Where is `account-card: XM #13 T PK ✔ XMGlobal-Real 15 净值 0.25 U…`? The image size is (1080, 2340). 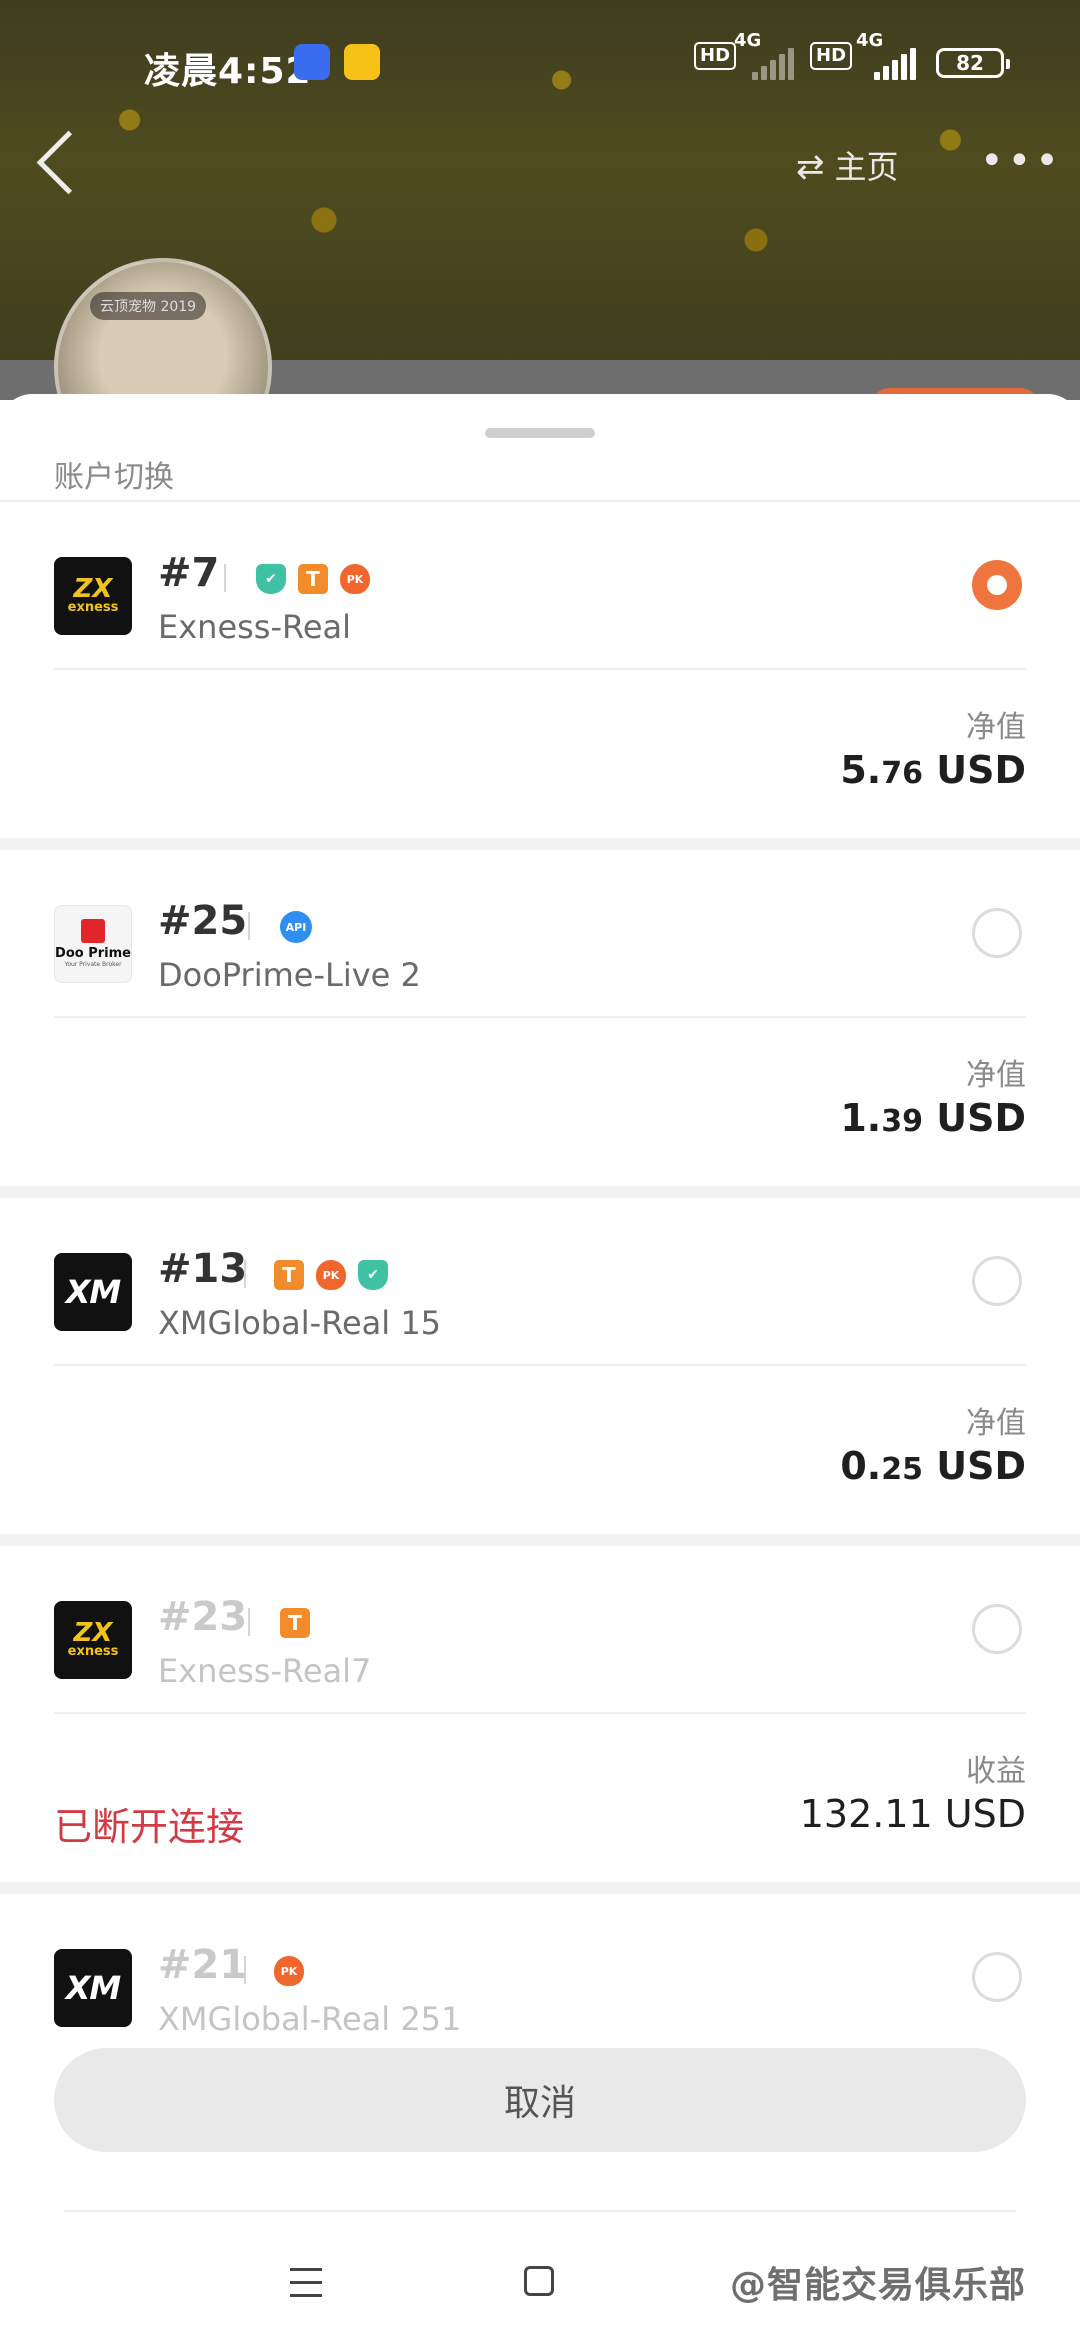
account-card: XM #13 T PK ✔ XMGlobal-Real 15 净值 0.25 U… is located at coordinates (540, 1360).